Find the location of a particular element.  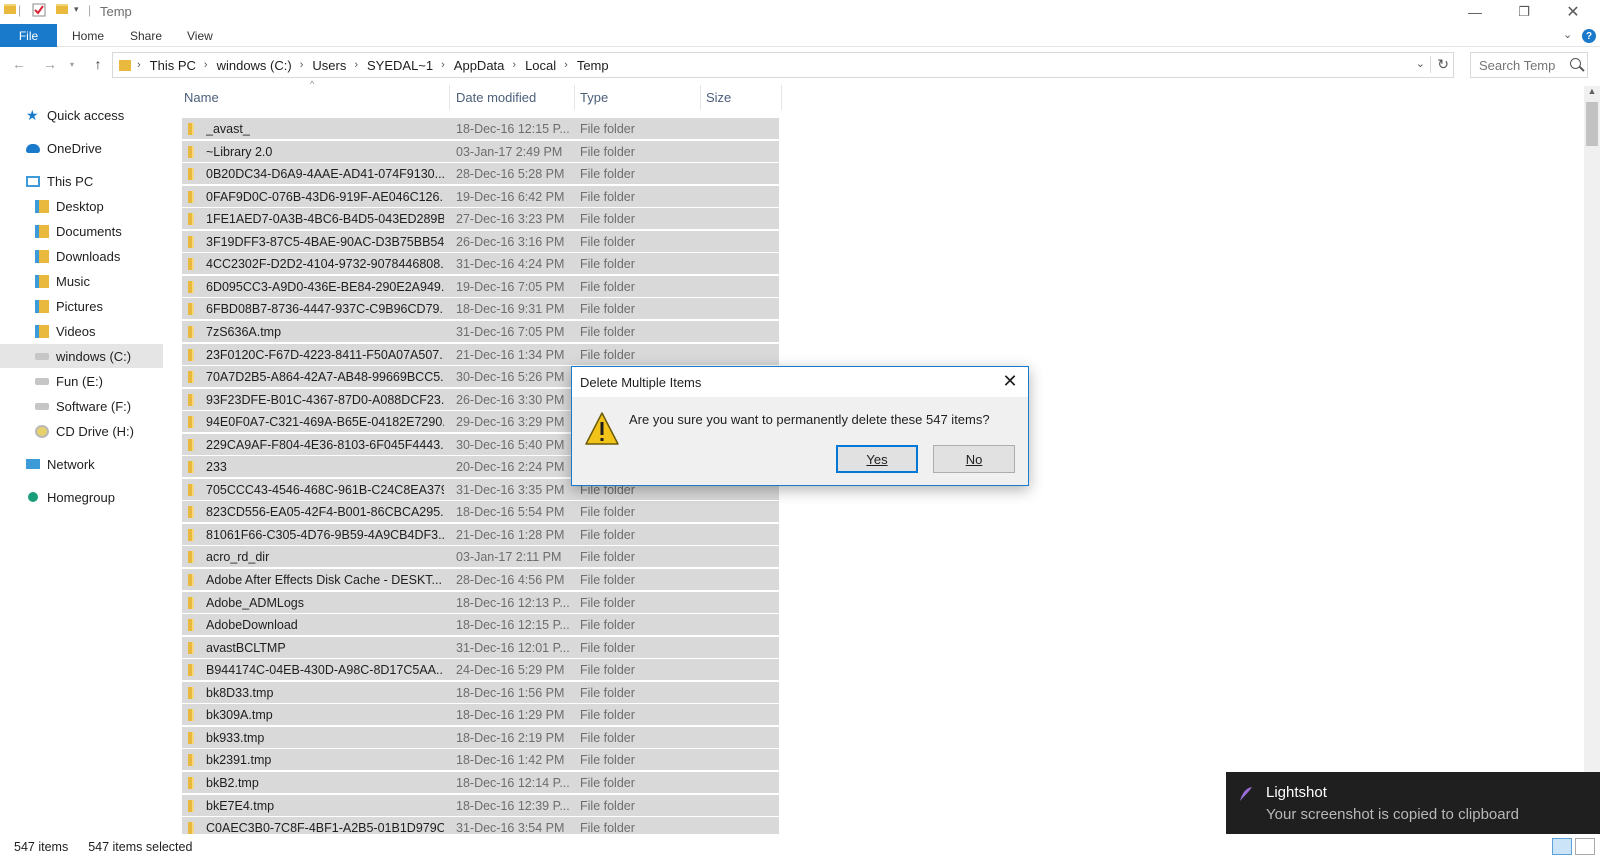

file-row: bk2391.tmp 18-Dec-16 1:42 PM File folder is located at coordinates (480, 760).